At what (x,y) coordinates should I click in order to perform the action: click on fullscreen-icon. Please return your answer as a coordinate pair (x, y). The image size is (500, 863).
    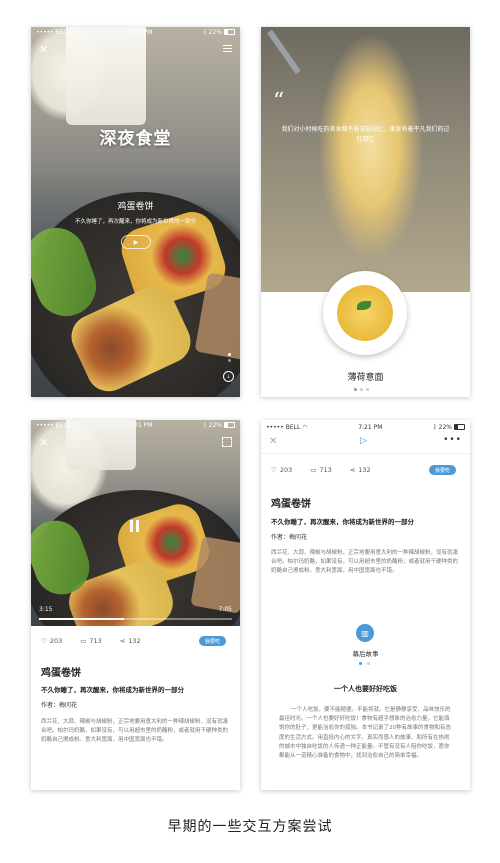
    Looking at the image, I should click on (227, 442).